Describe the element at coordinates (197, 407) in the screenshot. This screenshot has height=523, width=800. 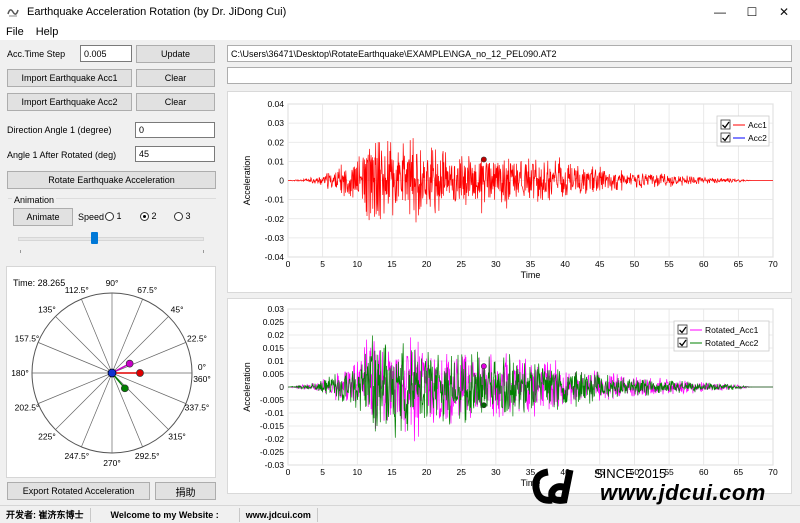
I see `polar-angle-label: 337.5°` at that location.